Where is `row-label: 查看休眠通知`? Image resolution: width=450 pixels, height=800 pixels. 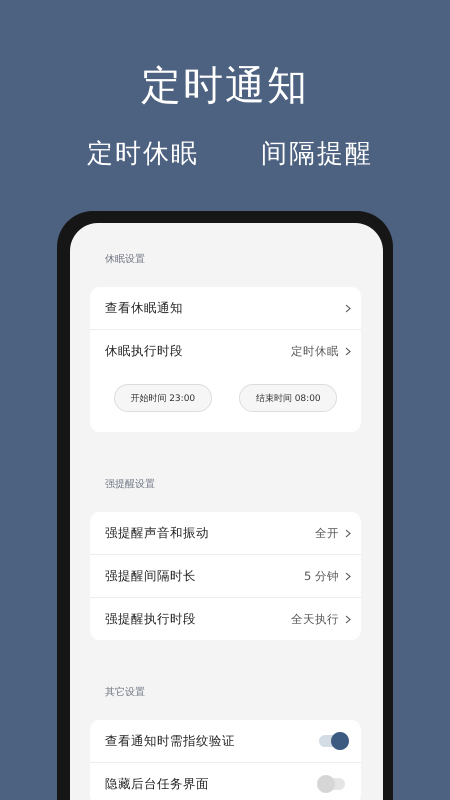 row-label: 查看休眠通知 is located at coordinates (144, 308).